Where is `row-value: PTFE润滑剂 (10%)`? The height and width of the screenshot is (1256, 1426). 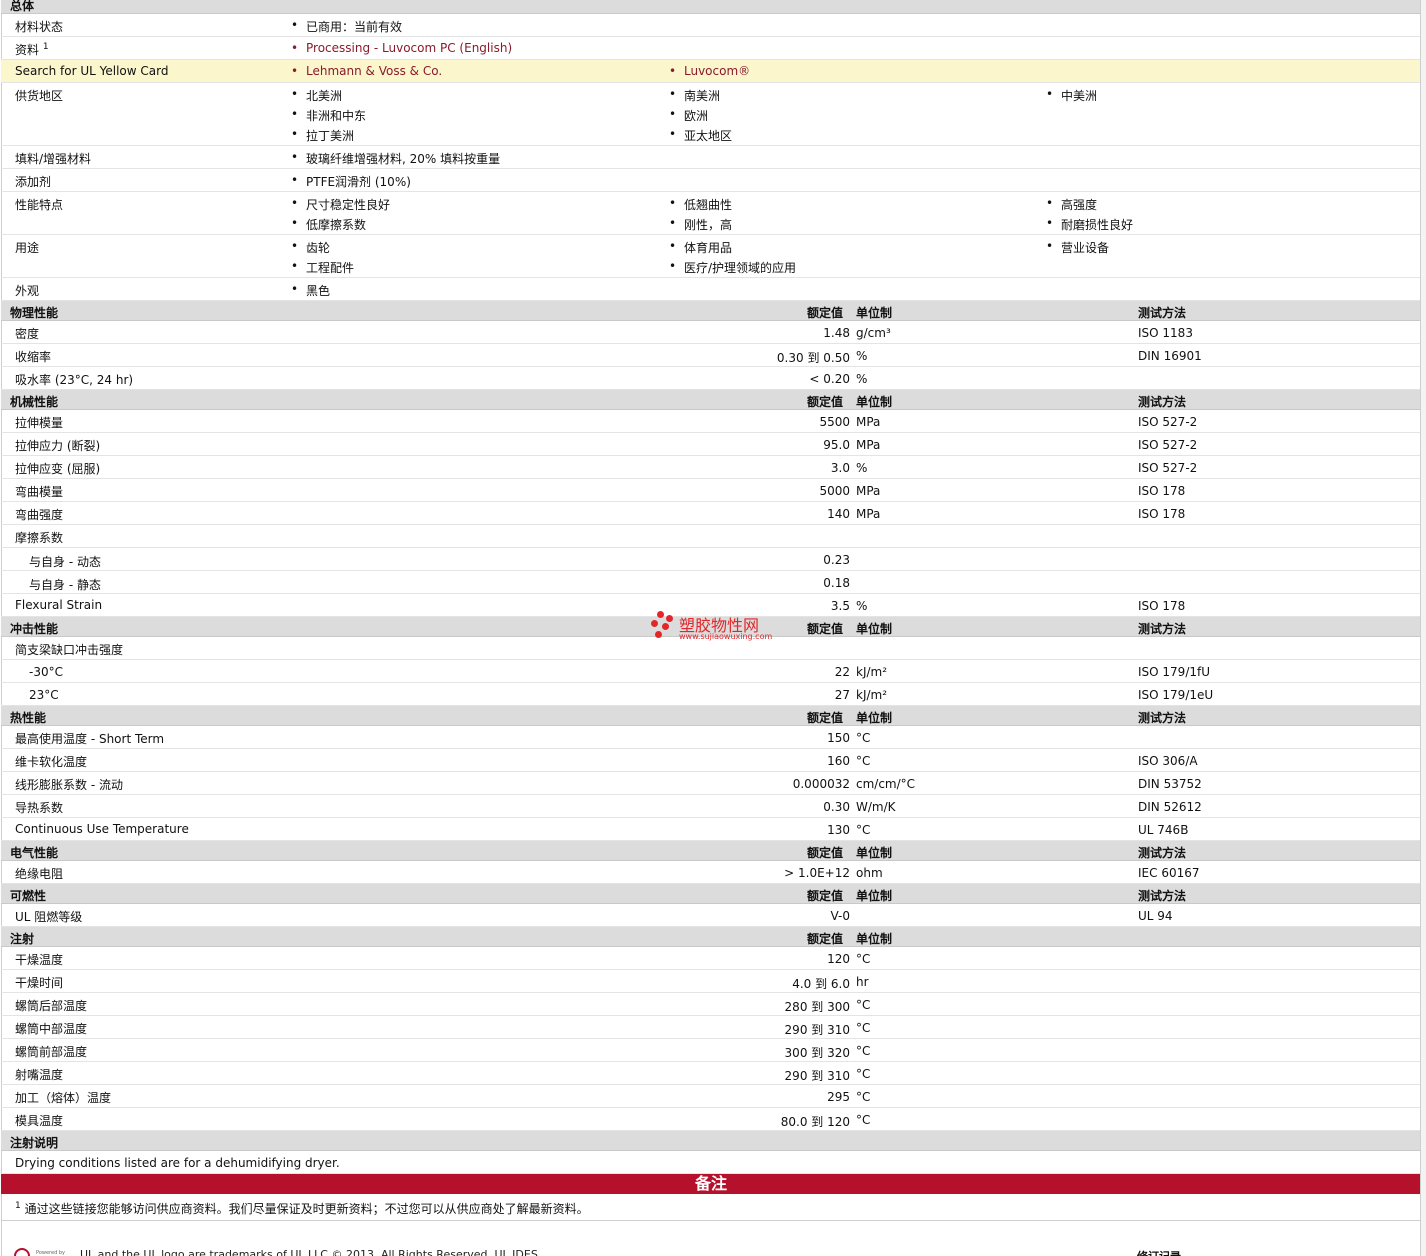
row-value: PTFE润滑剂 (10%) is located at coordinates (350, 181).